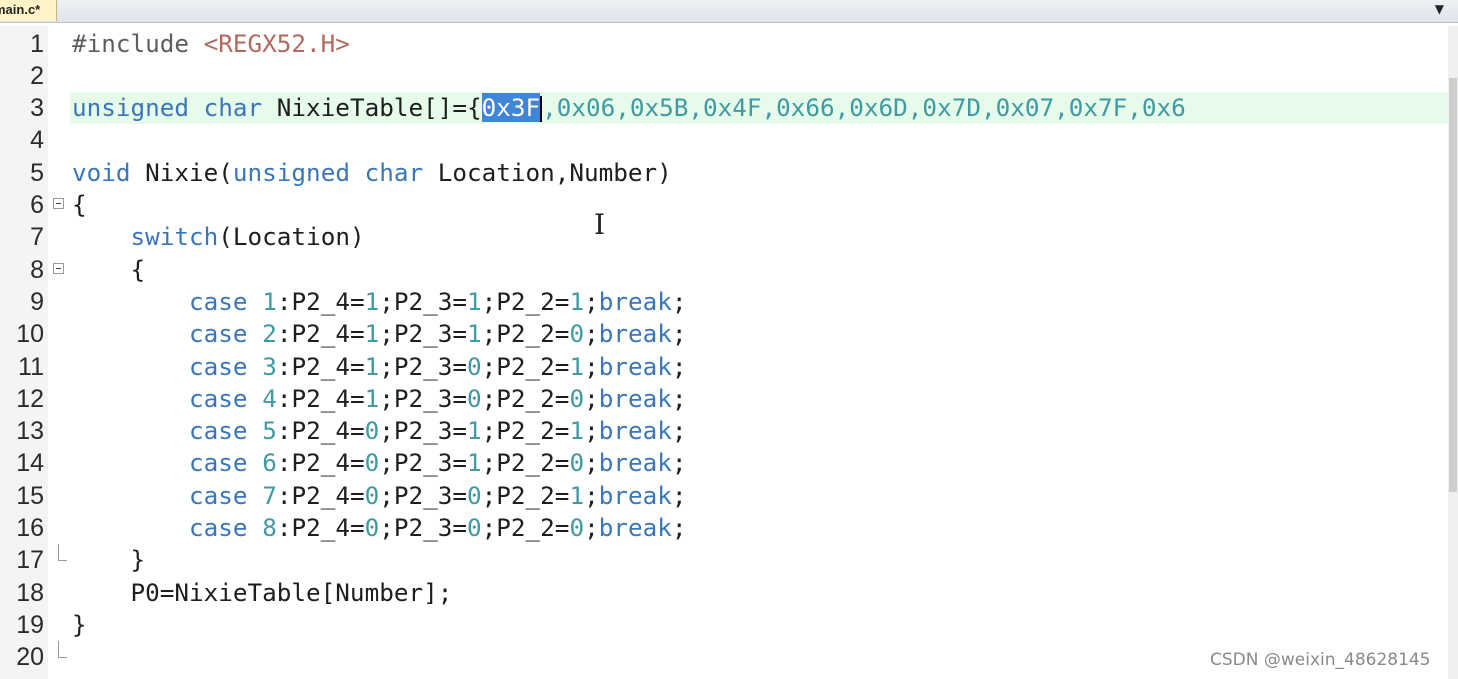  What do you see at coordinates (725, 431) in the screenshot?
I see `code-line: 13 case 5:P2_4=0;P2_3=1;P2_2=1;break;` at bounding box center [725, 431].